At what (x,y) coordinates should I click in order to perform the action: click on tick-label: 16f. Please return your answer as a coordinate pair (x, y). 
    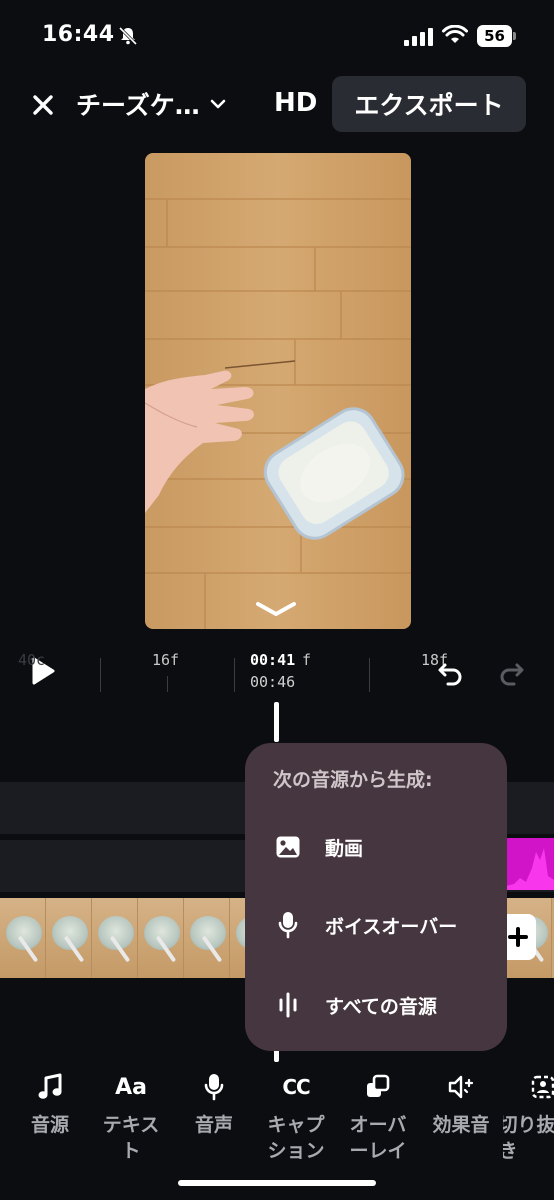
    Looking at the image, I should click on (166, 660).